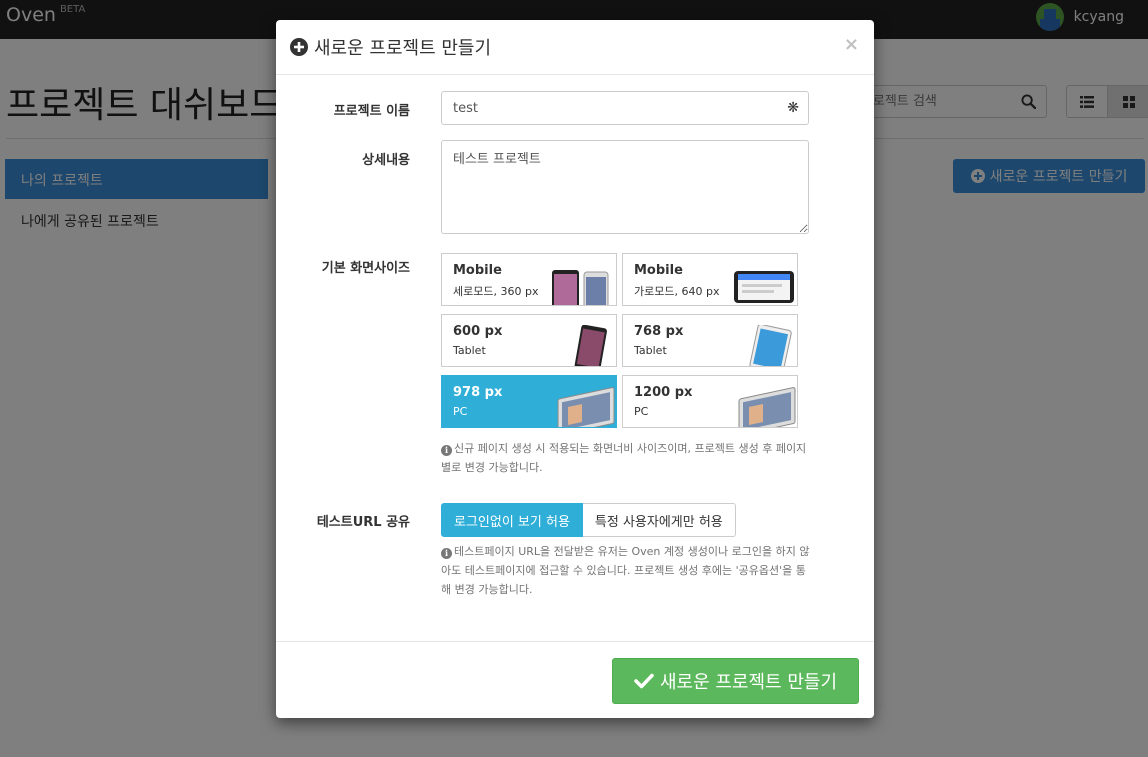  What do you see at coordinates (575, 47) in the screenshot?
I see `modal-header: 새로운 프로젝트 만들기 ×` at bounding box center [575, 47].